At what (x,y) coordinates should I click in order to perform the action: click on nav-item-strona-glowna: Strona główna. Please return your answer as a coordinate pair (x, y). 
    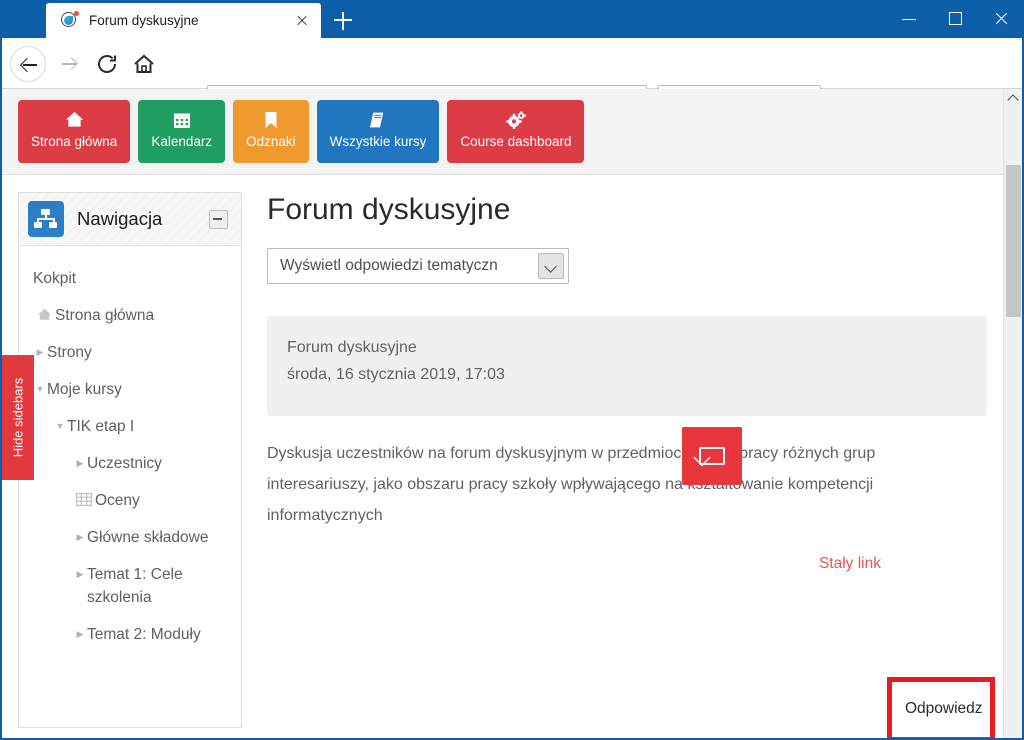
    Looking at the image, I should click on (130, 315).